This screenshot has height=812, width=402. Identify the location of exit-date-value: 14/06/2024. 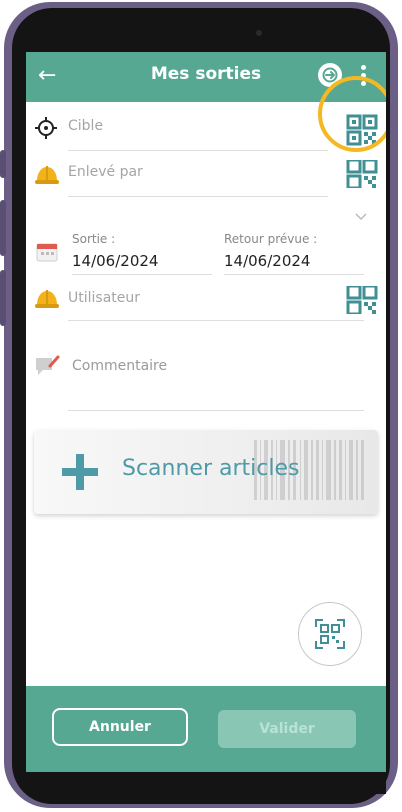
(115, 261).